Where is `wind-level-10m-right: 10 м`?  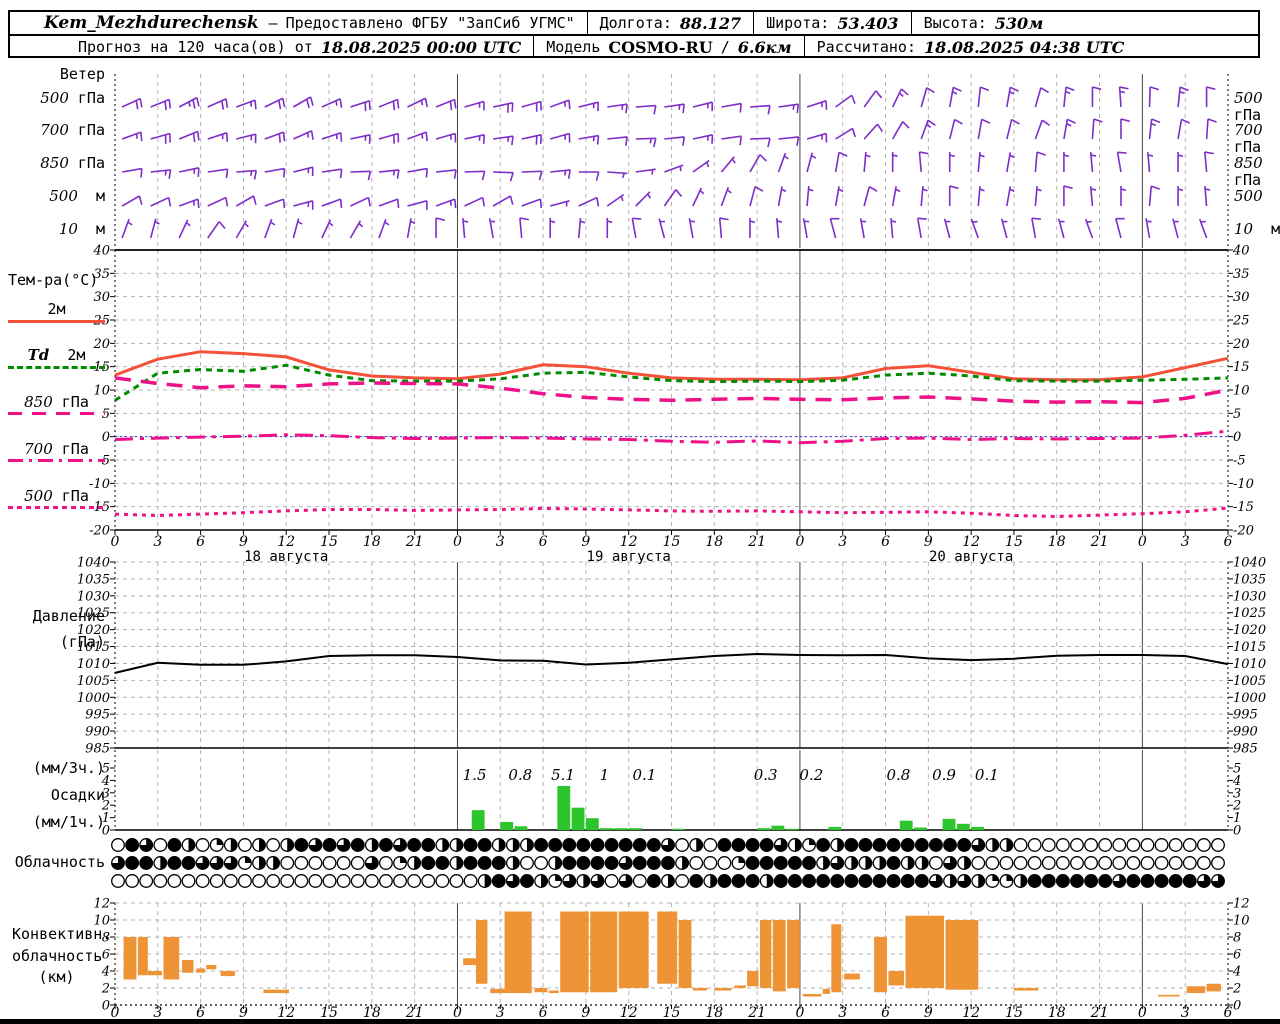 wind-level-10m-right: 10 м is located at coordinates (1257, 229).